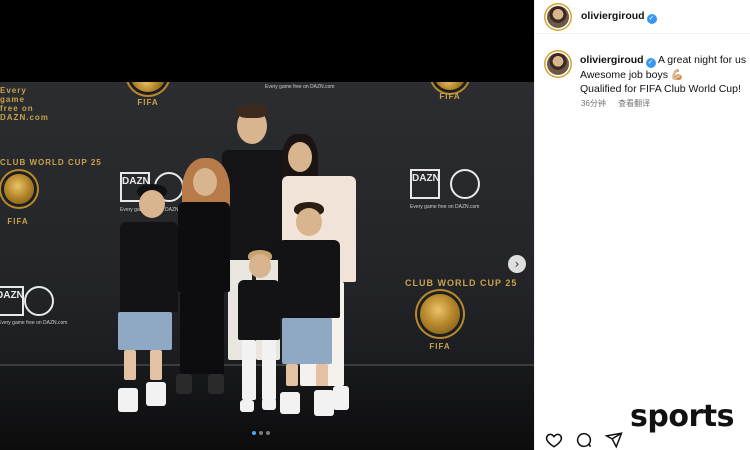  Describe the element at coordinates (703, 60) in the screenshot. I see `caption-line-1: A great night for us 🙏` at that location.